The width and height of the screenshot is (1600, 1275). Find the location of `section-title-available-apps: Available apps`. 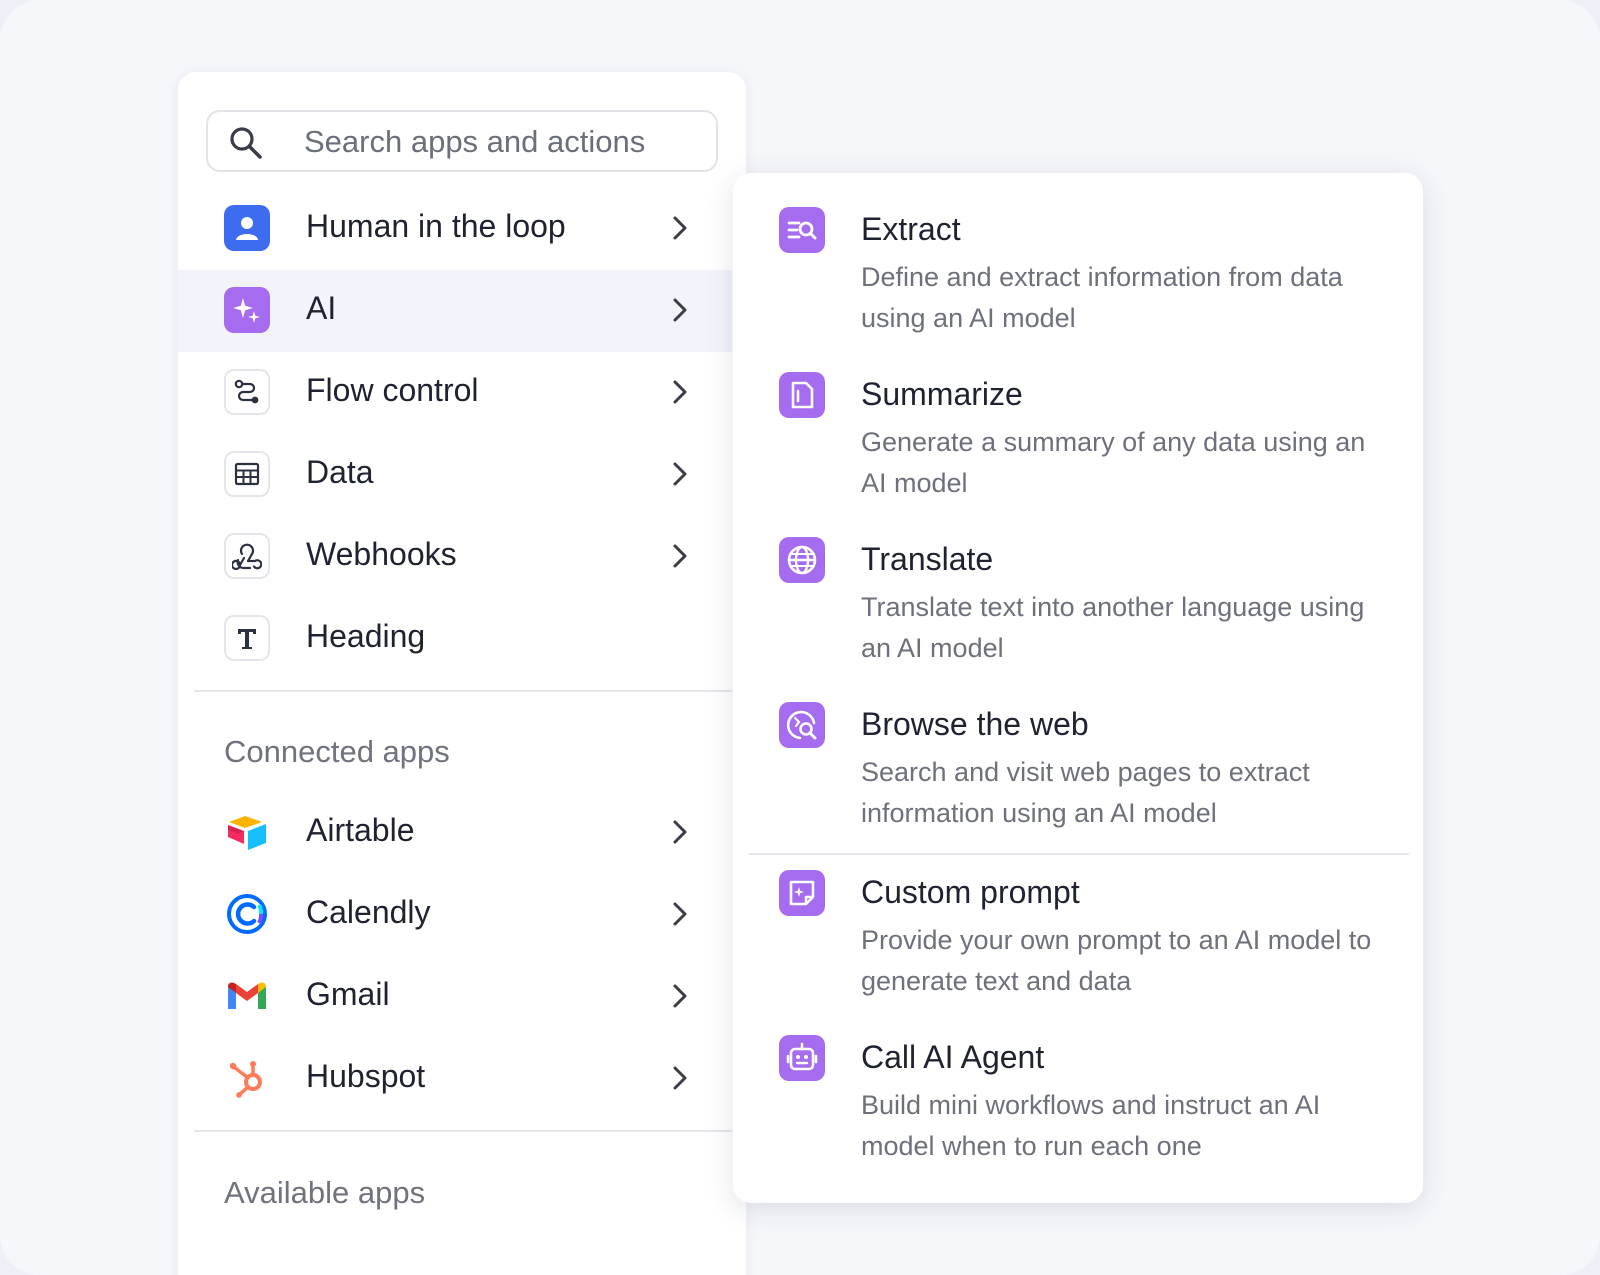

section-title-available-apps: Available apps is located at coordinates (325, 1192).